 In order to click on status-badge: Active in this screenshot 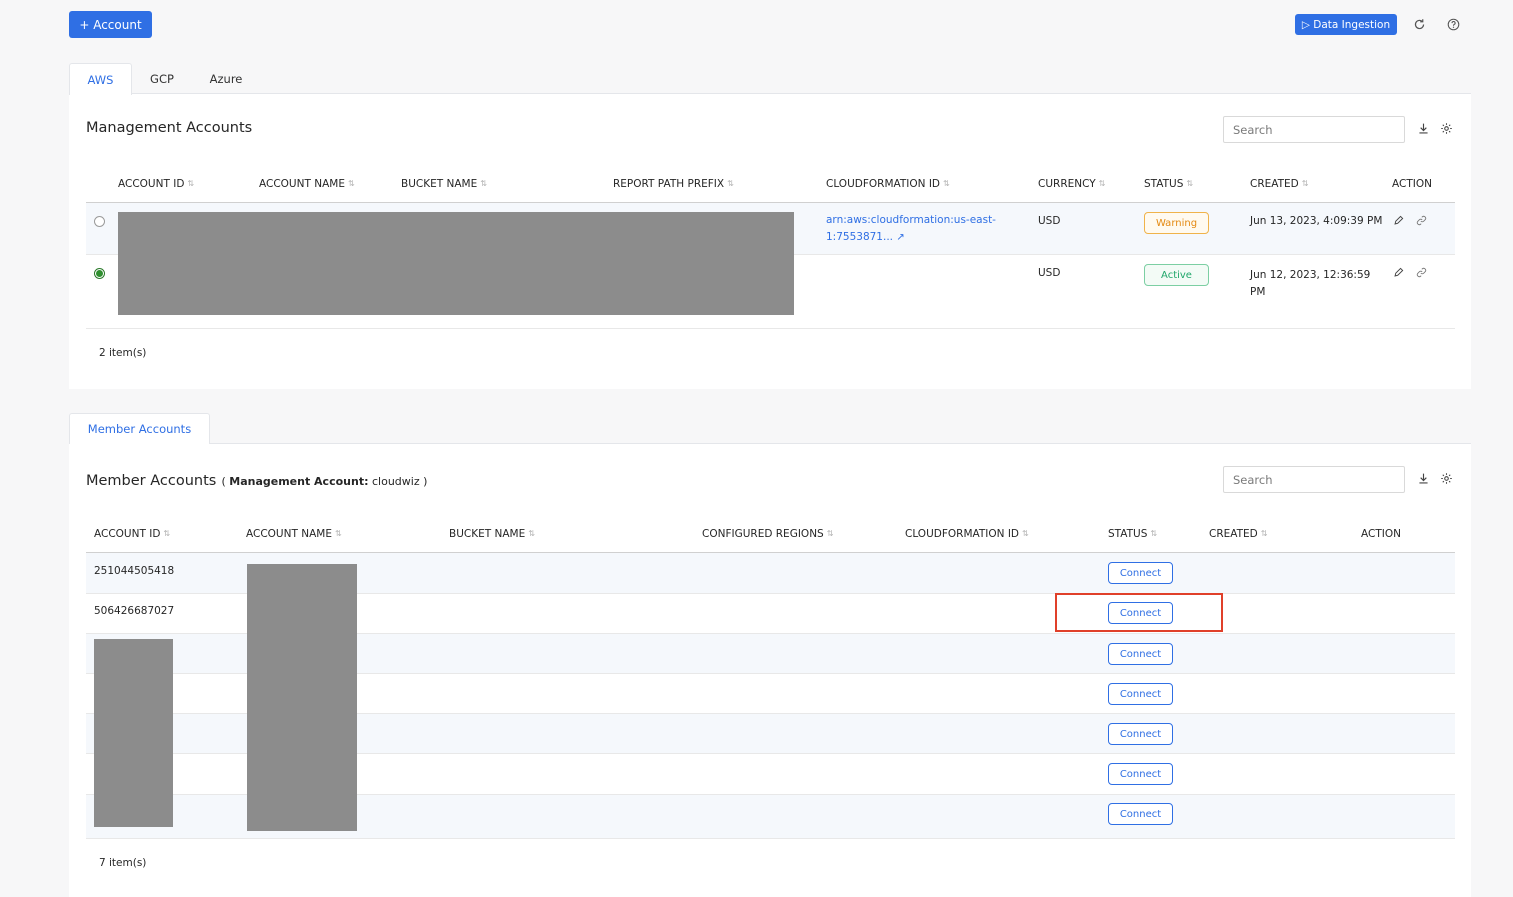, I will do `click(1176, 275)`.